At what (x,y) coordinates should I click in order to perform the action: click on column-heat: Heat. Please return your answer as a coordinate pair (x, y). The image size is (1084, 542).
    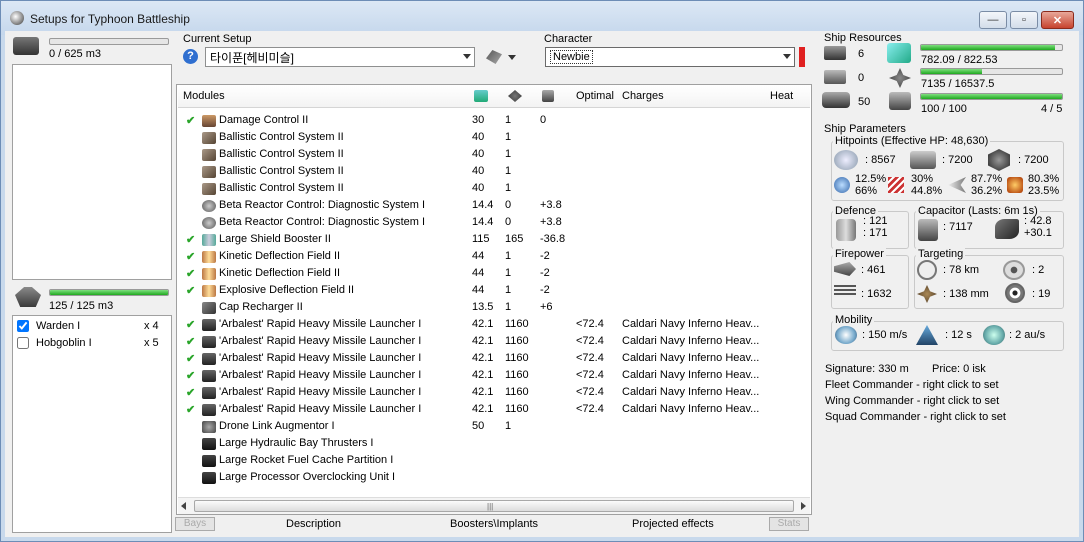
    Looking at the image, I should click on (781, 96).